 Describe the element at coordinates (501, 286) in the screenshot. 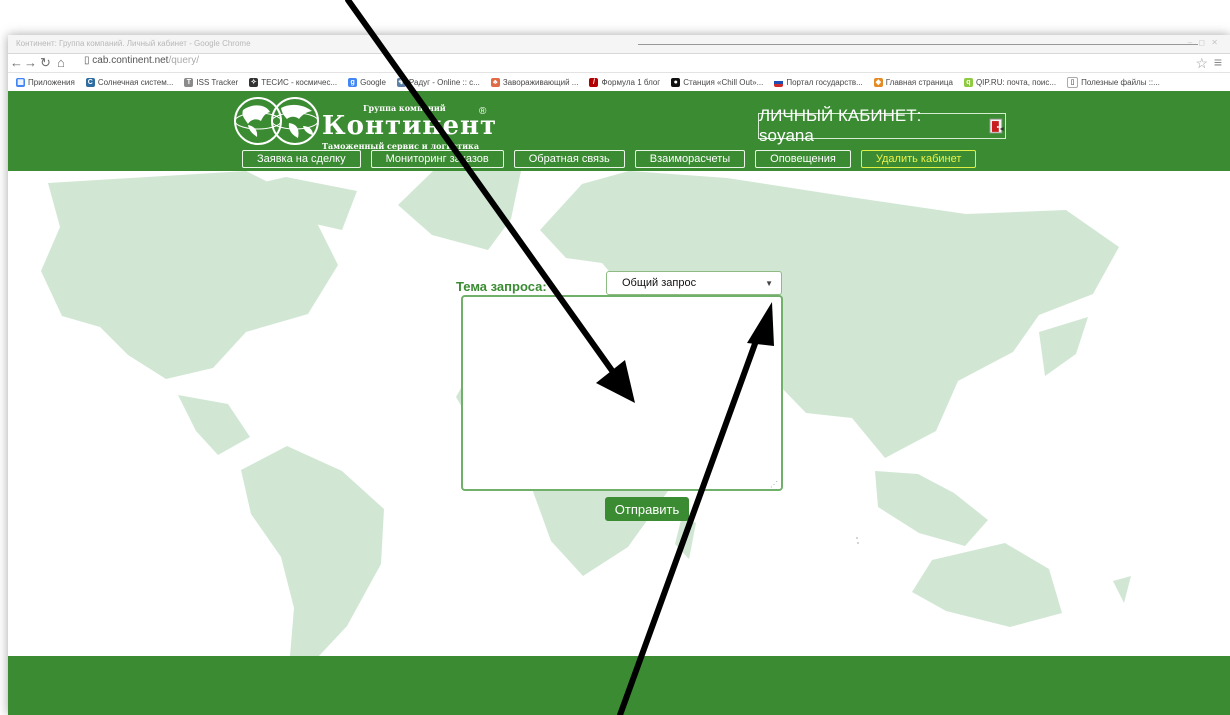

I see `query-topic-label: Тема запроса:` at that location.